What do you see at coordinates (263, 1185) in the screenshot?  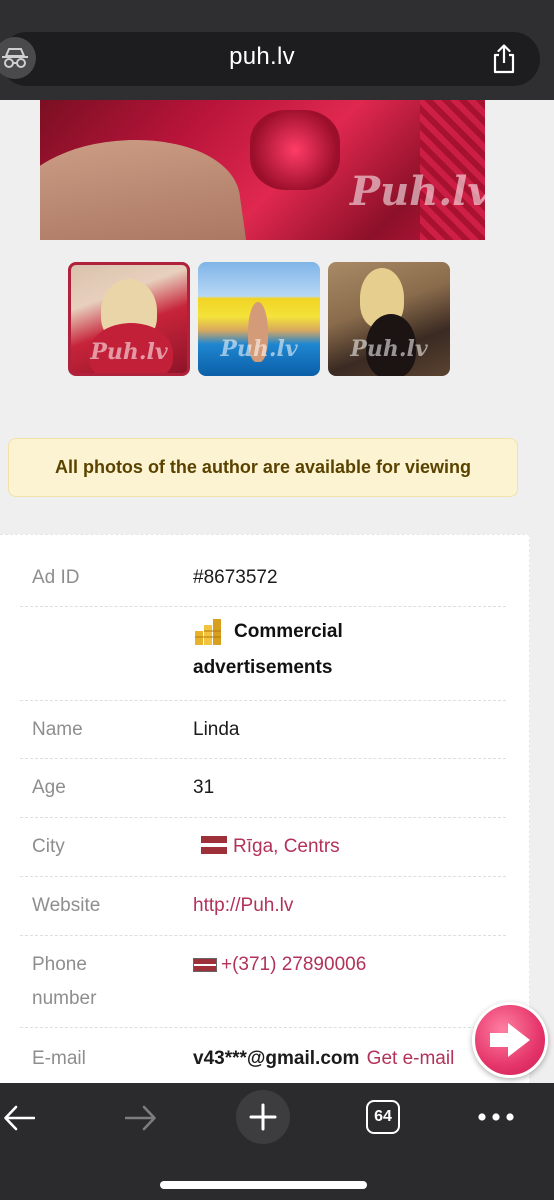 I see `home-indicator` at bounding box center [263, 1185].